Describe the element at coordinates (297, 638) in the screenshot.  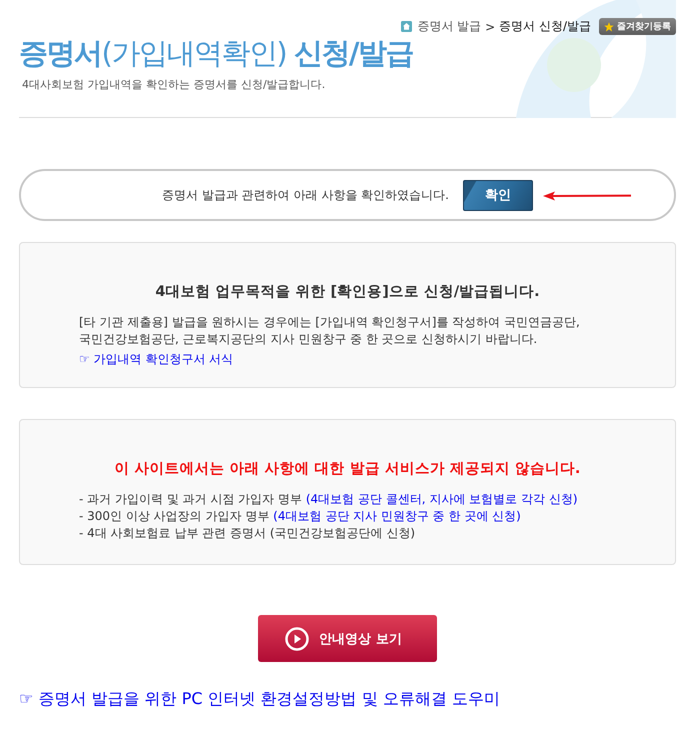
I see `play-icon` at that location.